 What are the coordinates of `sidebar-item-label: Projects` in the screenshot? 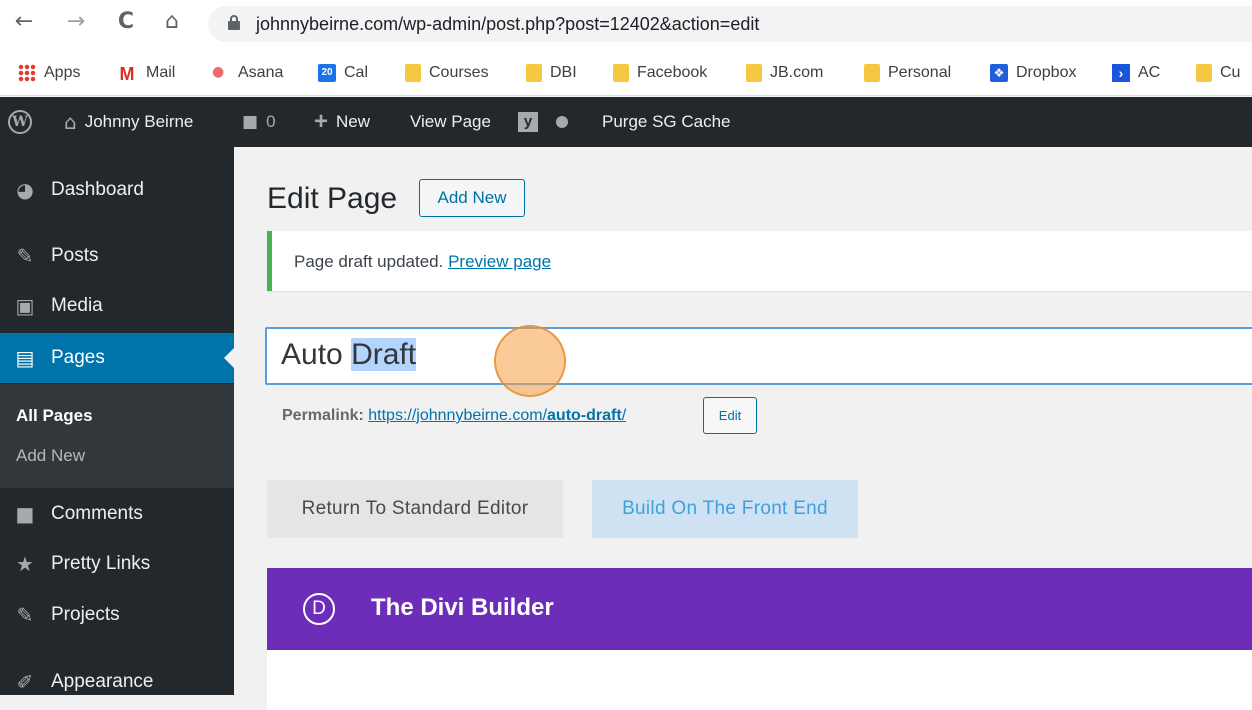 It's located at (85, 614).